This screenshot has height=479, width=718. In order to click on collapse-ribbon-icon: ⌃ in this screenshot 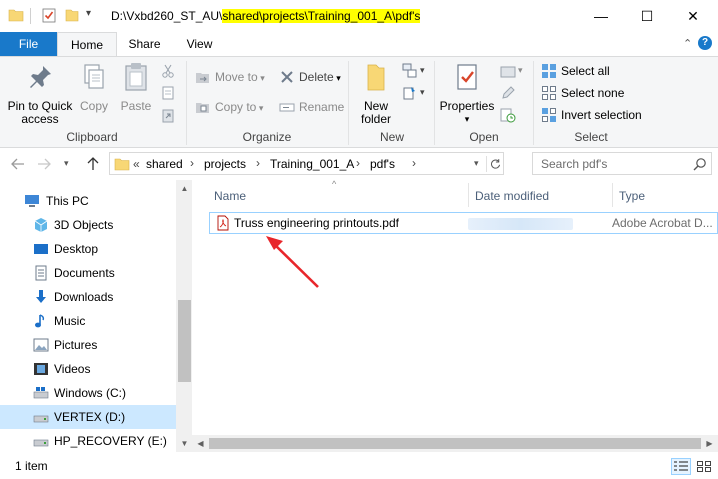, I will do `click(687, 43)`.